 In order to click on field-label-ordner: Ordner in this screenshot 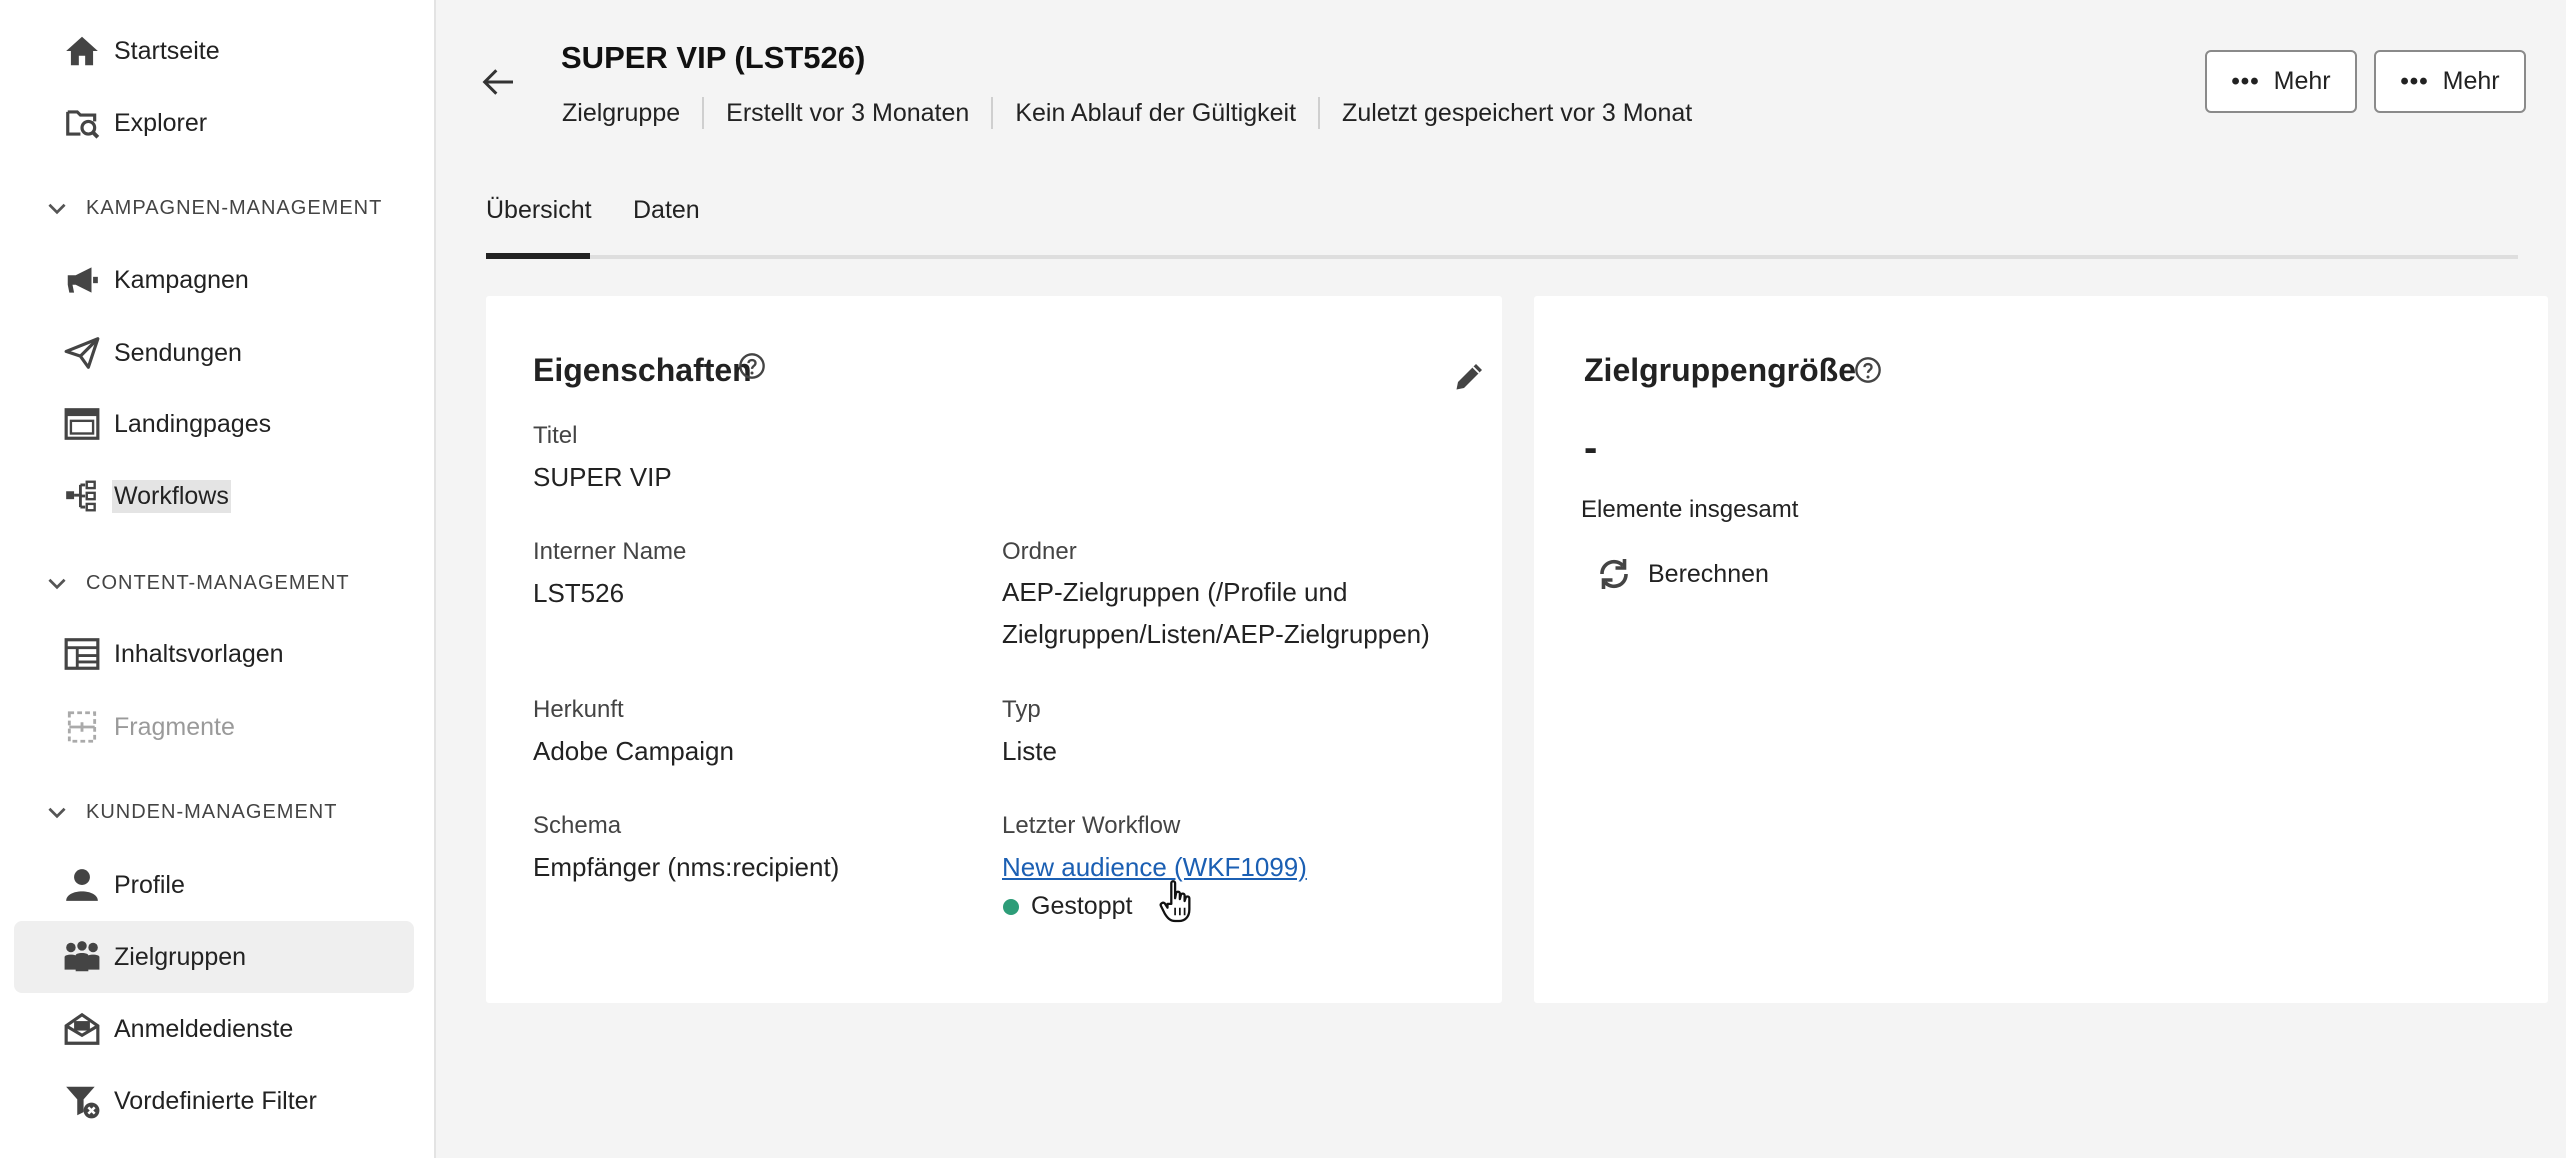, I will do `click(1039, 551)`.